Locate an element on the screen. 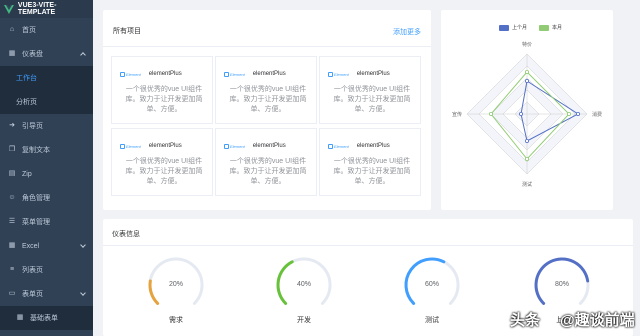 The image size is (640, 336). watermark-logo-icon is located at coordinates (550, 319).